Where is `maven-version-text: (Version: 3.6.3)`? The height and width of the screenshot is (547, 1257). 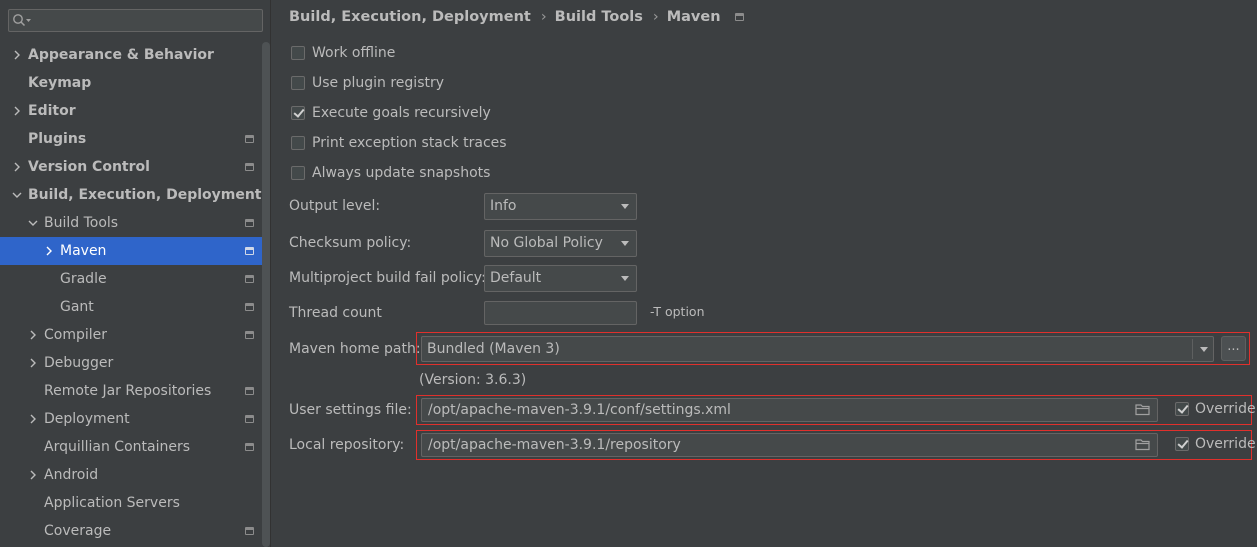
maven-version-text: (Version: 3.6.3) is located at coordinates (473, 380).